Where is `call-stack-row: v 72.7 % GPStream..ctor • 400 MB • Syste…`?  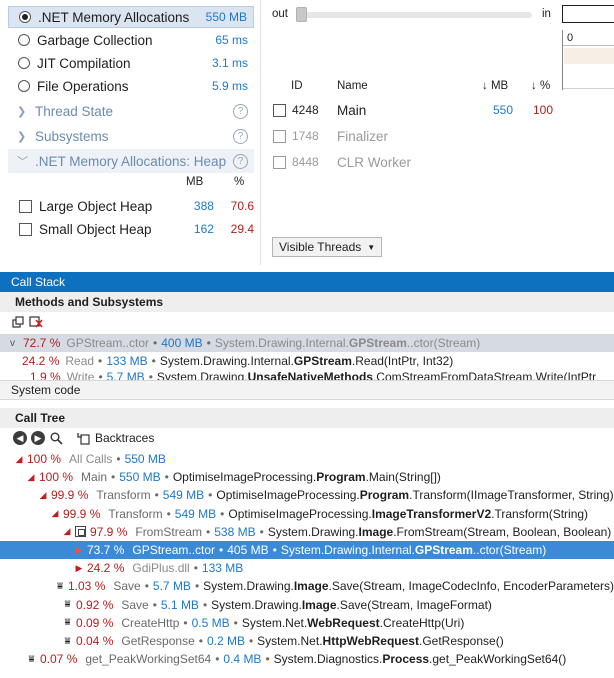 call-stack-row: v 72.7 % GPStream..ctor • 400 MB • Syste… is located at coordinates (307, 343).